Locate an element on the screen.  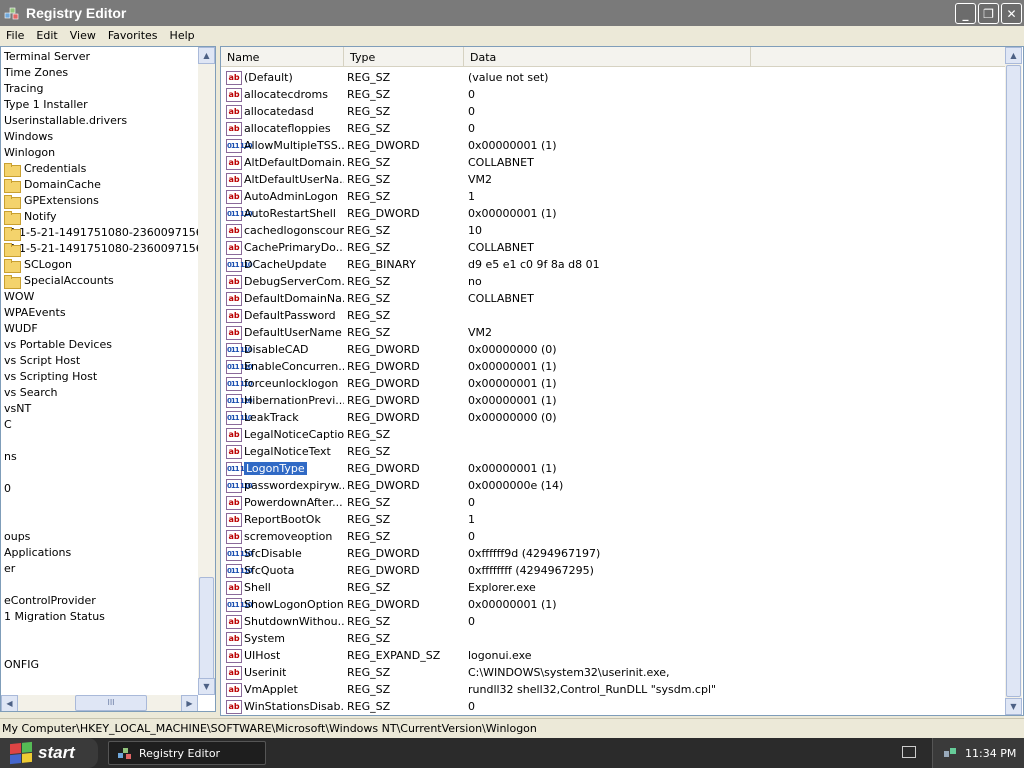
table-row: ab DebugServerCom... REG_SZ no is located at coordinates (613, 281).